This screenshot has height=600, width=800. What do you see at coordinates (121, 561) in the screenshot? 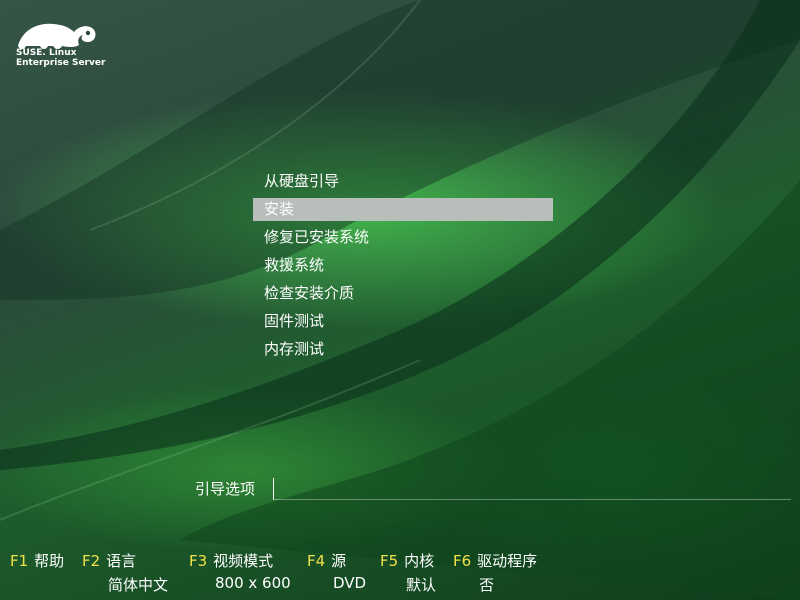
I see `fkey-f2-label: 语言` at bounding box center [121, 561].